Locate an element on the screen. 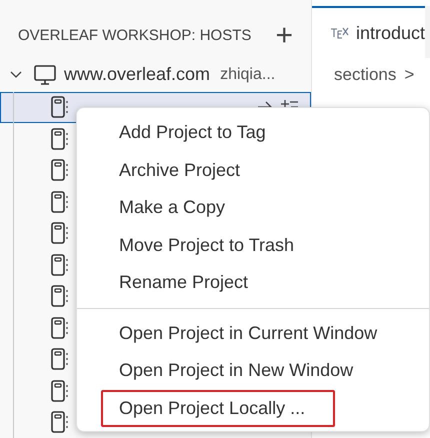  host-label: www.overleaf.com is located at coordinates (137, 74).